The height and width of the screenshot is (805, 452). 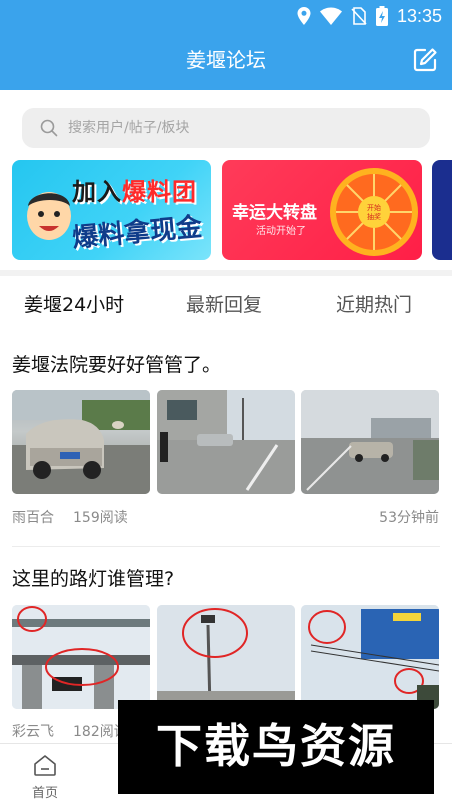 What do you see at coordinates (409, 518) in the screenshot?
I see `post-time: 53分钟前` at bounding box center [409, 518].